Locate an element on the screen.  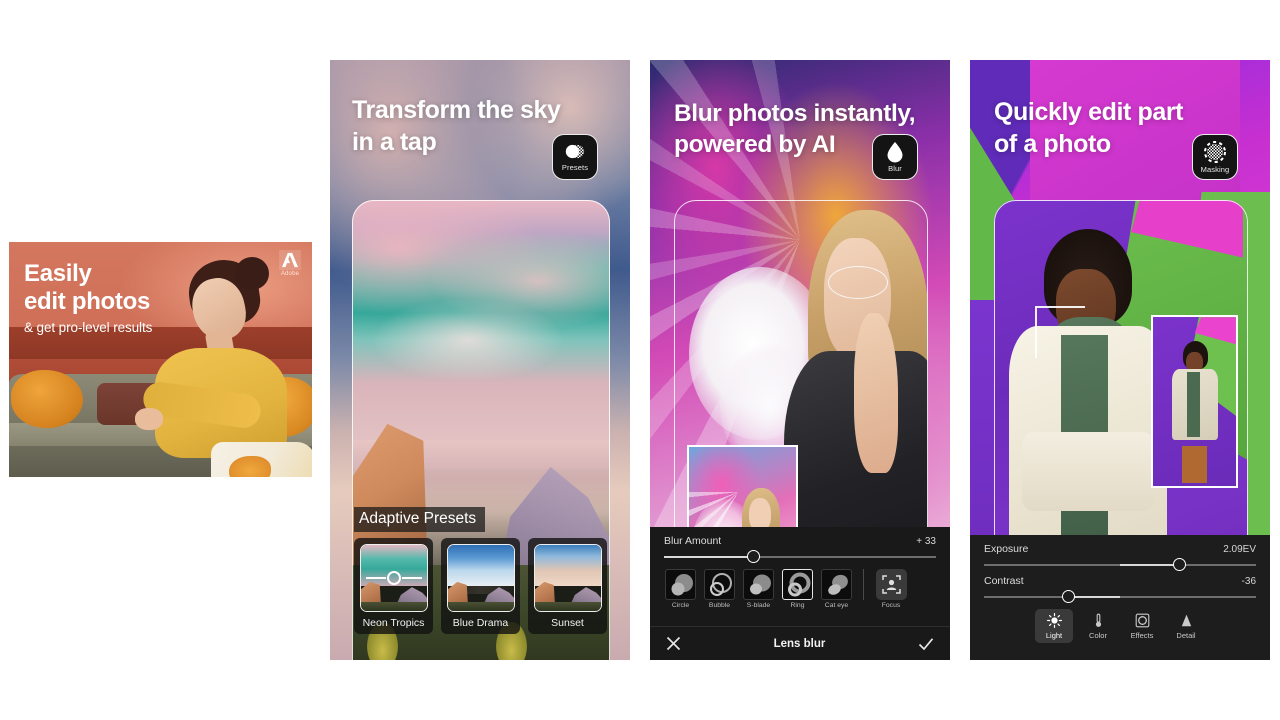
contrast-slider-row: Contrast -36 is located at coordinates (1120, 587).